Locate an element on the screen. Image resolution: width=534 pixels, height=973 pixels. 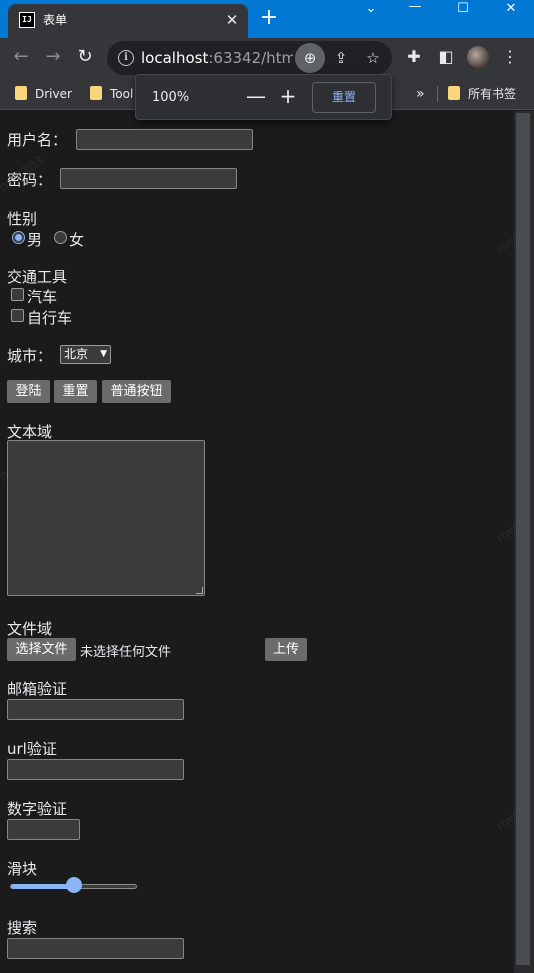
zoom-out-button: — is located at coordinates (256, 97).